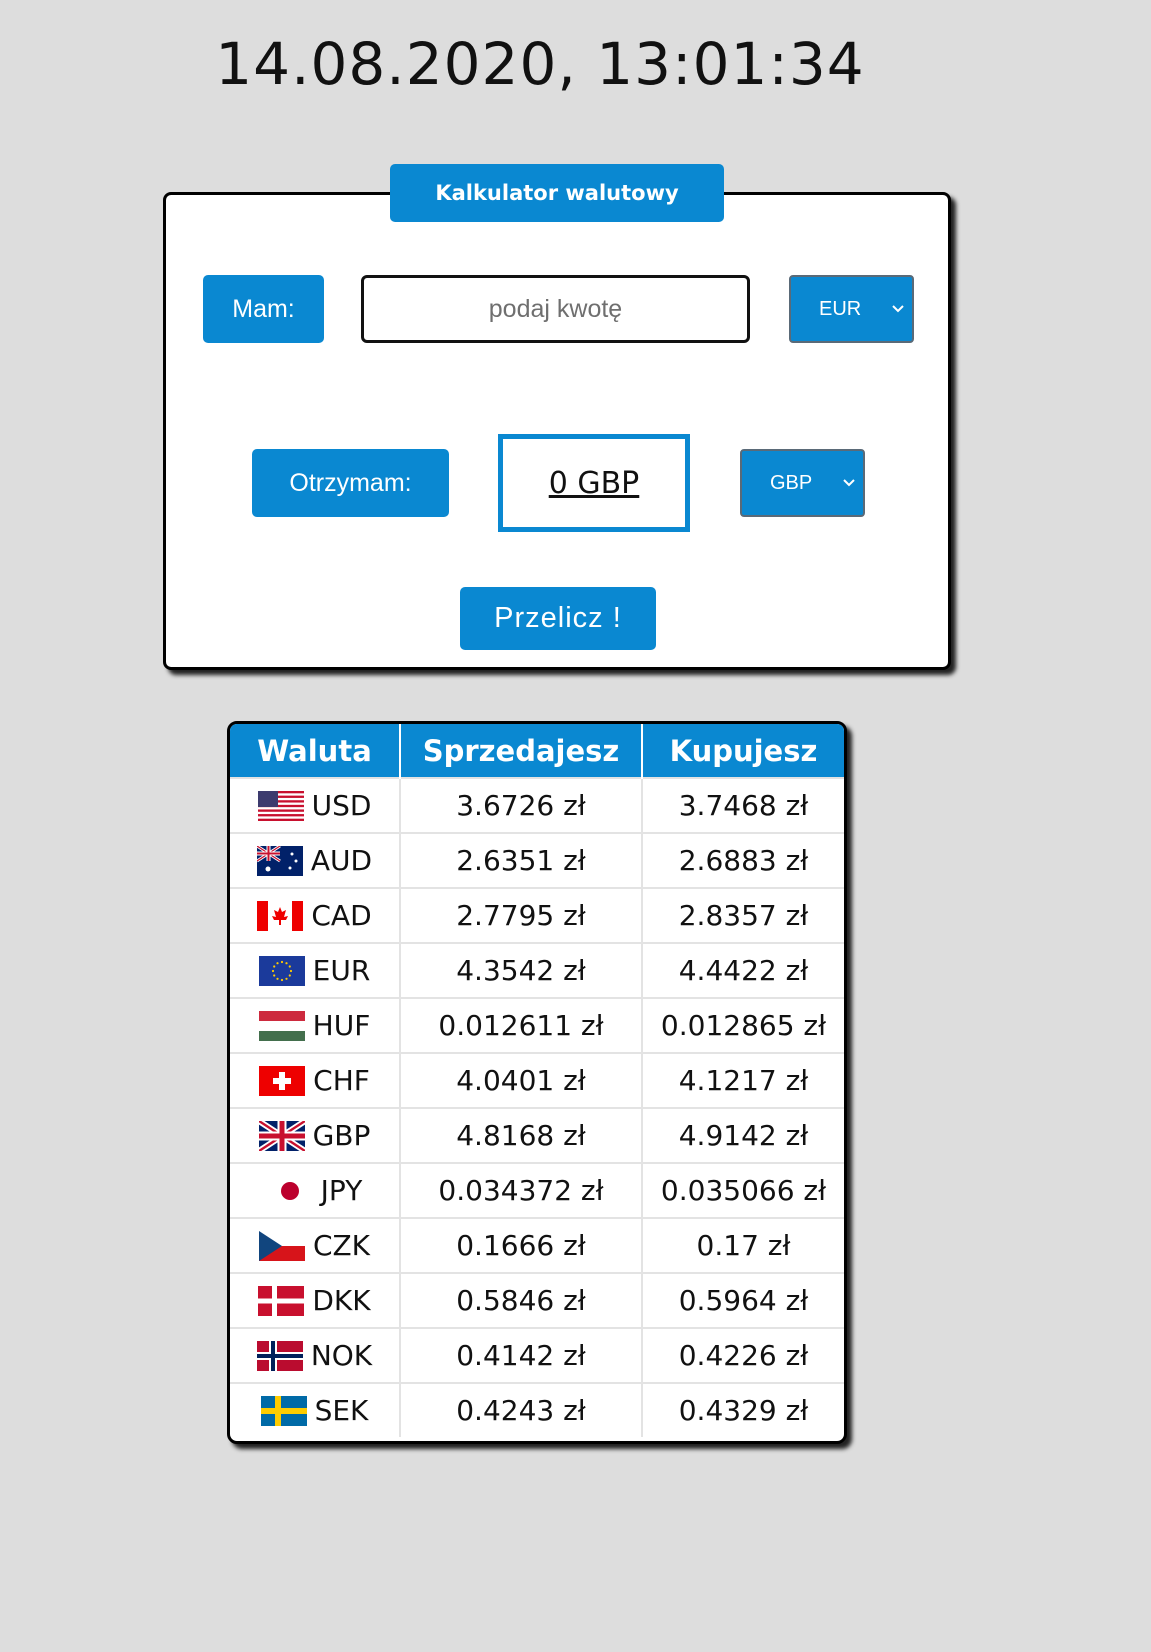  Describe the element at coordinates (341, 1355) in the screenshot. I see `currency-code: NOK` at that location.